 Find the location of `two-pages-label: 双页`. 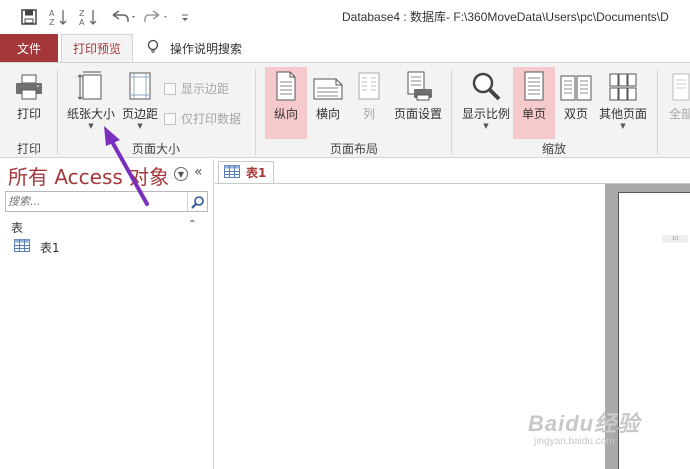

two-pages-label: 双页 is located at coordinates (575, 114).